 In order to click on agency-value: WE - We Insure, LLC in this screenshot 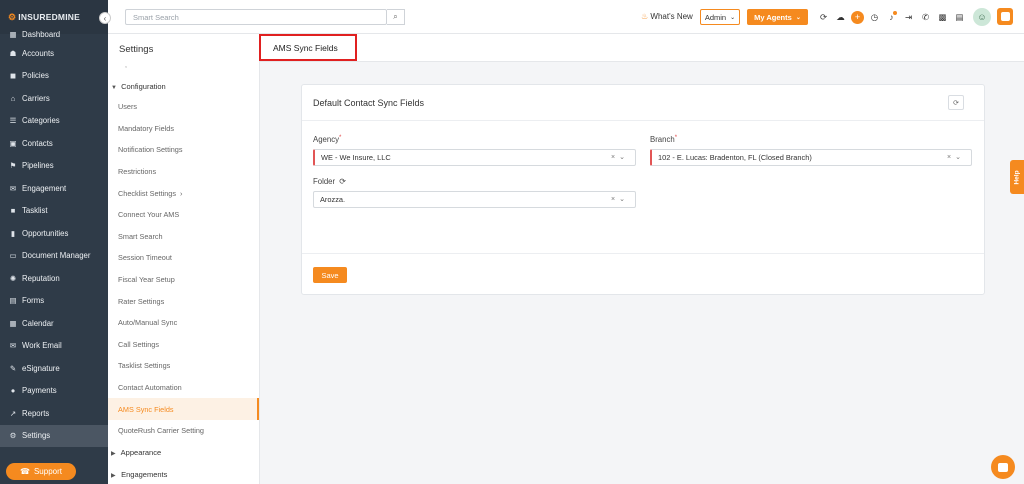, I will do `click(356, 157)`.